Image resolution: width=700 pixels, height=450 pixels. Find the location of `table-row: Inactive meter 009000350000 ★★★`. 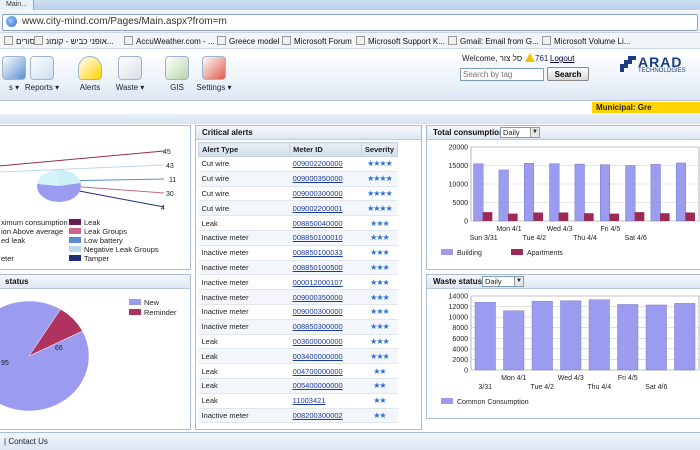

table-row: Inactive meter 009000350000 ★★★ is located at coordinates (298, 297).